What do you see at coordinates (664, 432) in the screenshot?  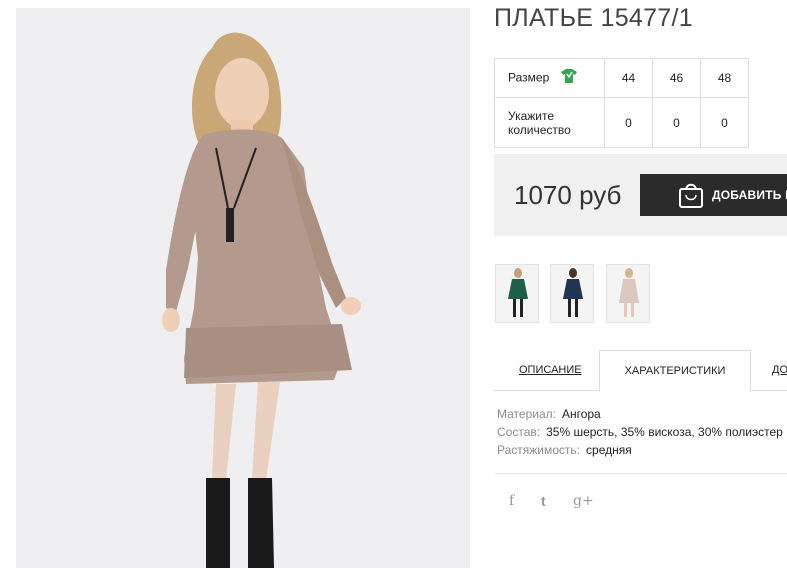 I see `char-value: 35% шерсть, 35% вискоза, 30% полиэстер` at bounding box center [664, 432].